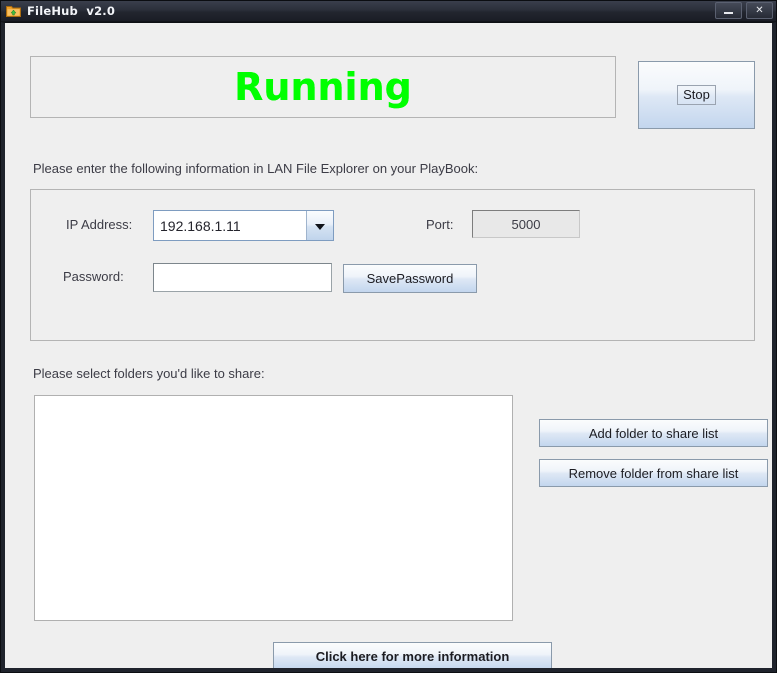  Describe the element at coordinates (319, 225) in the screenshot. I see `chevron-down-icon` at that location.